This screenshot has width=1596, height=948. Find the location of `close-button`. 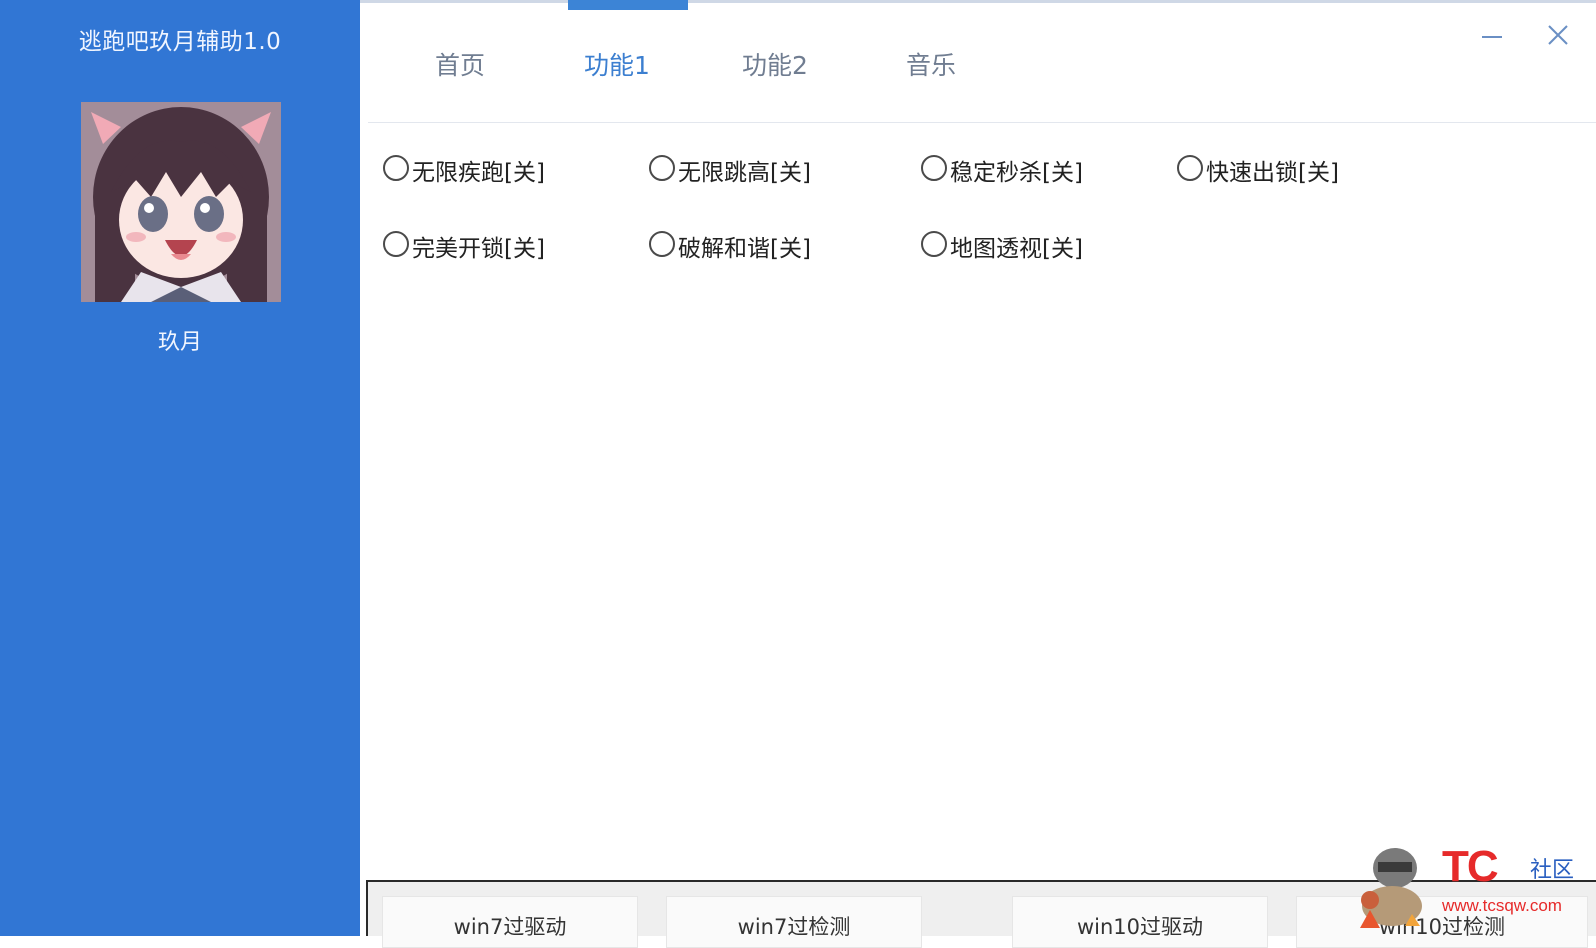

close-button is located at coordinates (1558, 38).